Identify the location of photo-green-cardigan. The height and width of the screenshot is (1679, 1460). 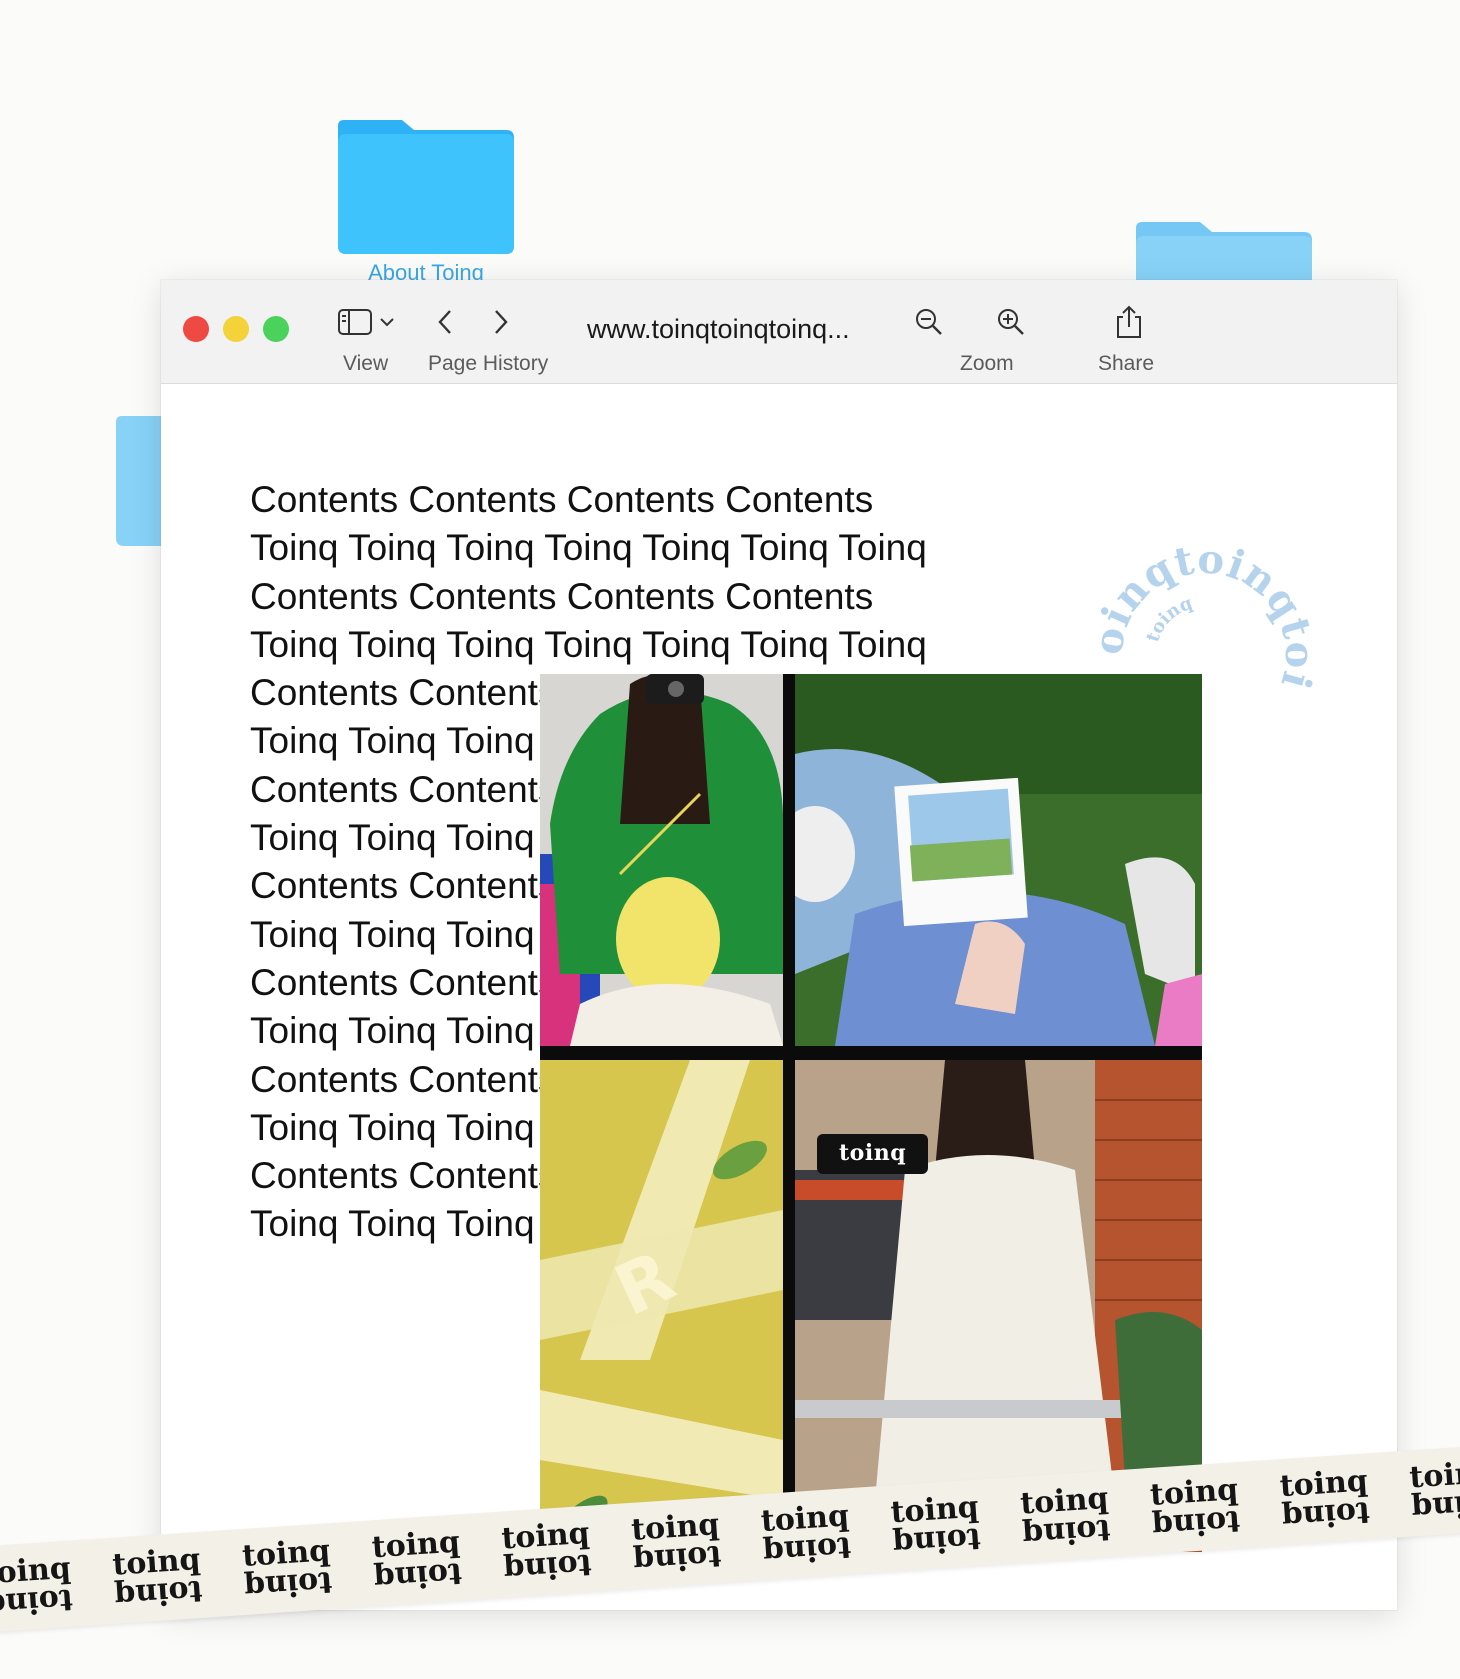
(661, 860).